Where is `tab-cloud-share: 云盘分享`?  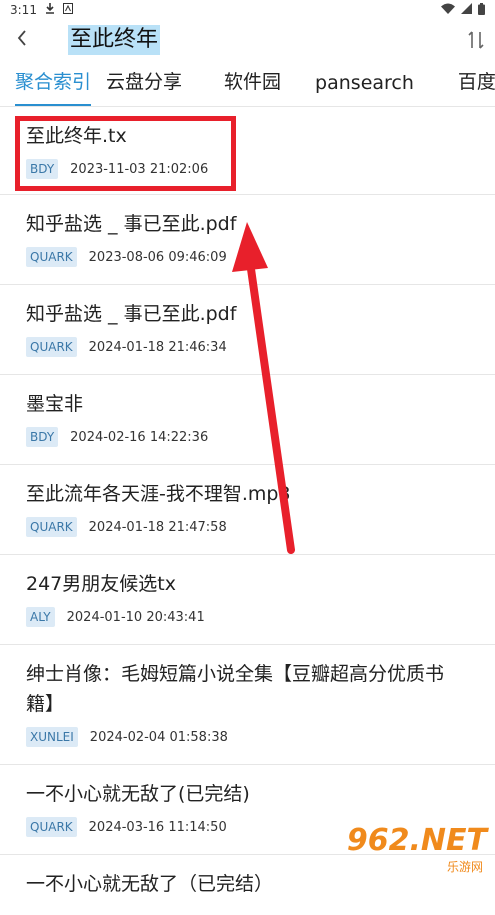
tab-cloud-share: 云盘分享 is located at coordinates (144, 86).